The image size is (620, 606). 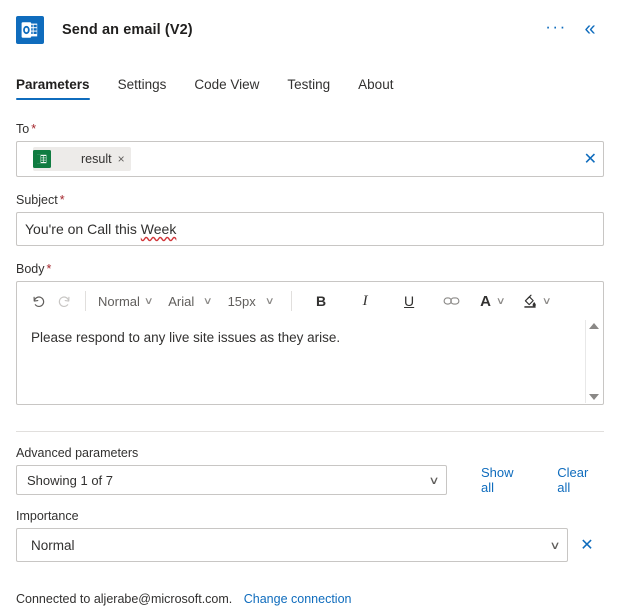 I want to click on font-color-icon: A, so click(x=485, y=301).